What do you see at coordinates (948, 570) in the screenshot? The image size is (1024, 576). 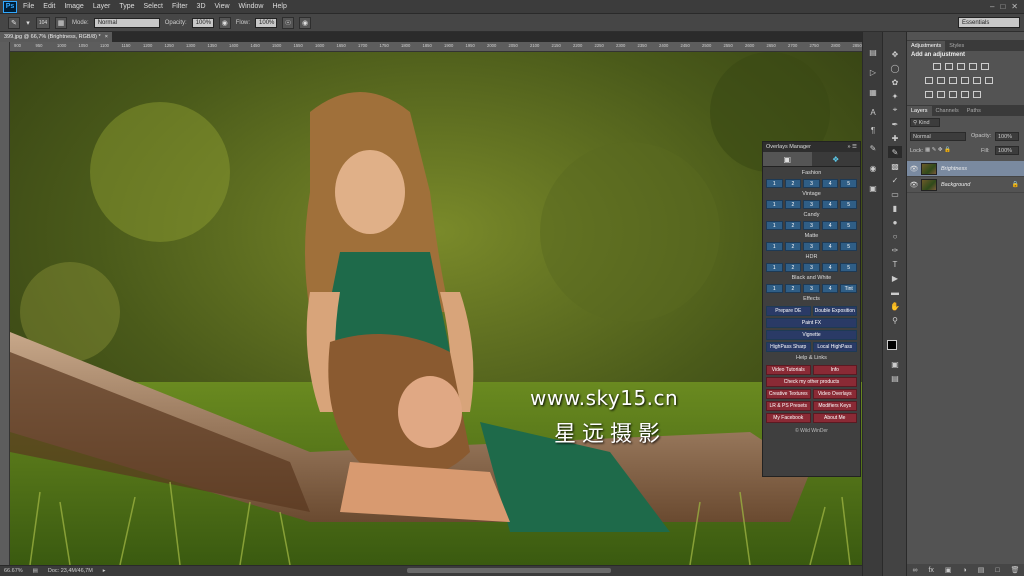 I see `add-mask-icon: ▣` at bounding box center [948, 570].